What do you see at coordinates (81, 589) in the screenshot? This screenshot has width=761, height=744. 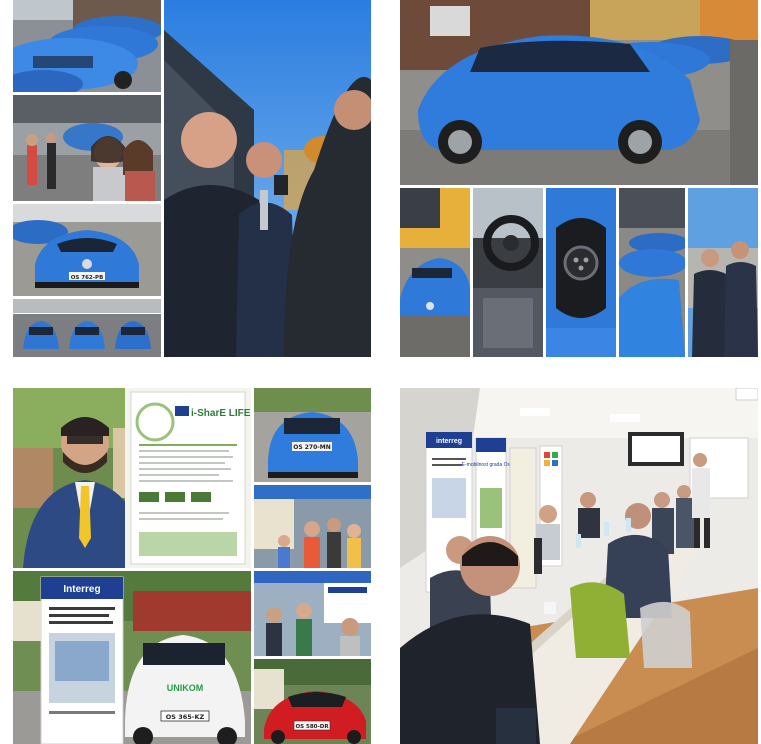 I see `banner-title: Interreg` at bounding box center [81, 589].